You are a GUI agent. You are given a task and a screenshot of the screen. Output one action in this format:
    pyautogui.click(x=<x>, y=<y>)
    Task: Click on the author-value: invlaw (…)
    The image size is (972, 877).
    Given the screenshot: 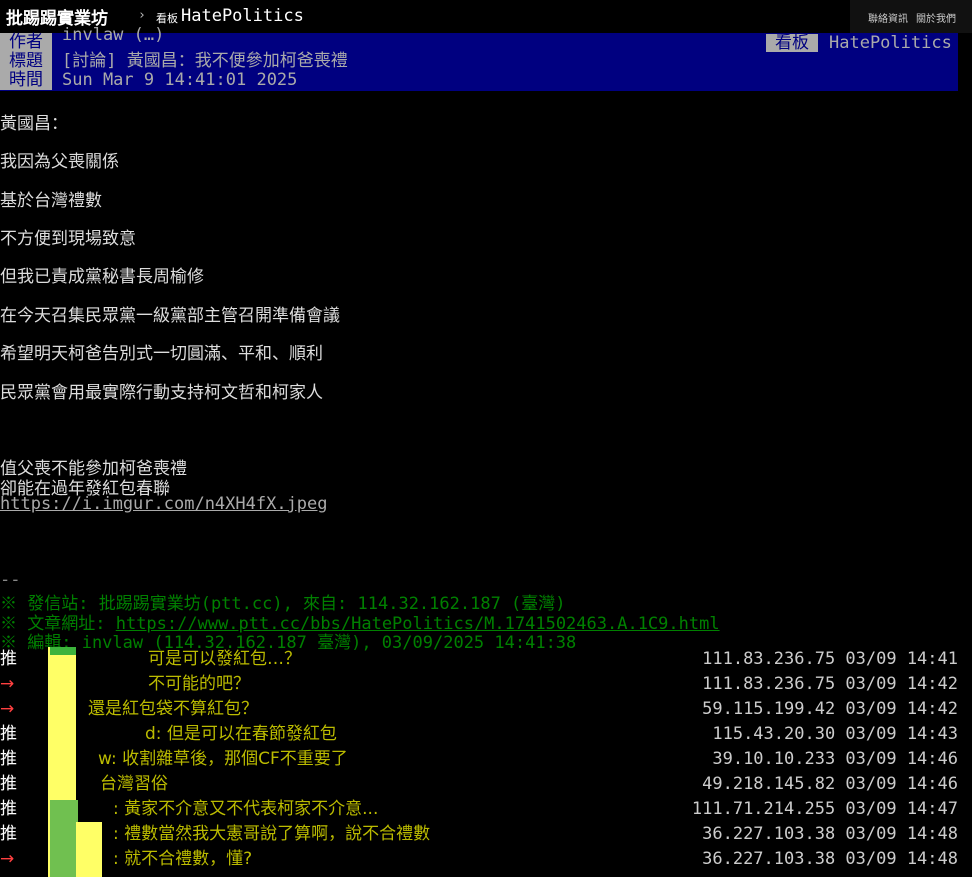 What is the action you would take?
    pyautogui.click(x=113, y=35)
    